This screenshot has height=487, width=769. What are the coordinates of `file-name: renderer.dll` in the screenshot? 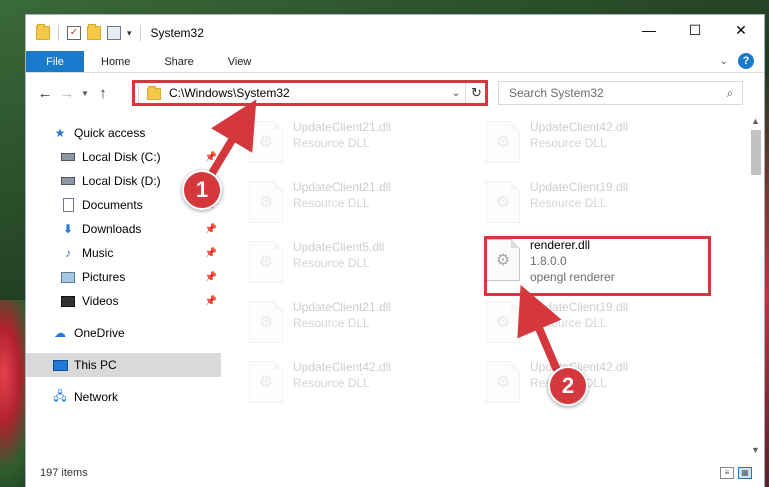 It's located at (560, 245).